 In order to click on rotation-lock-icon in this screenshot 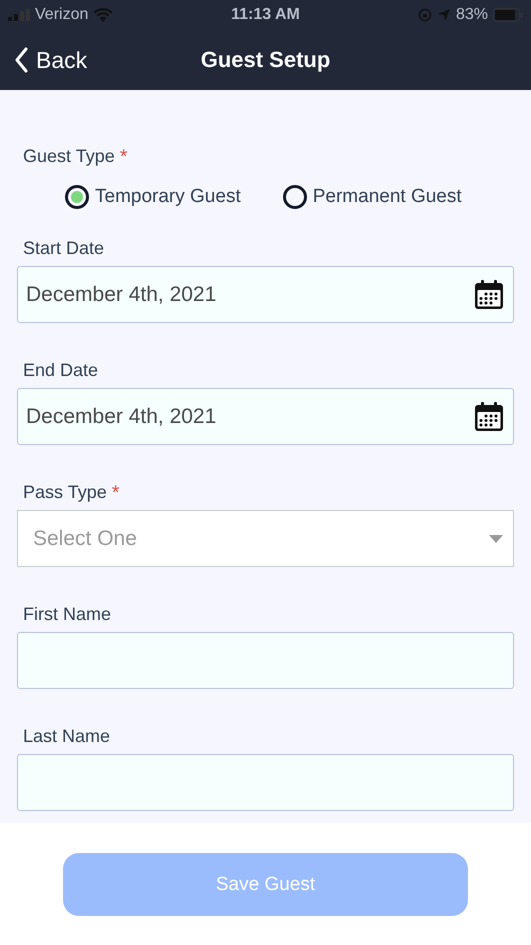, I will do `click(425, 15)`.